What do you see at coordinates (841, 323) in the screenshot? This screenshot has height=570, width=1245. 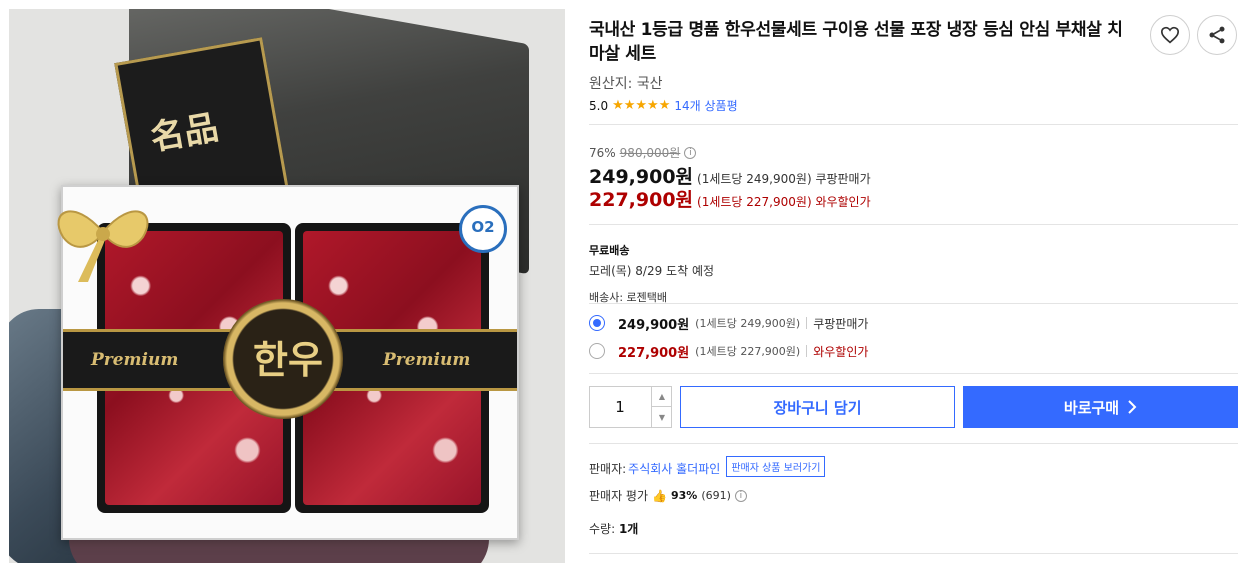 I see `option-type: 쿠팡판매가` at bounding box center [841, 323].